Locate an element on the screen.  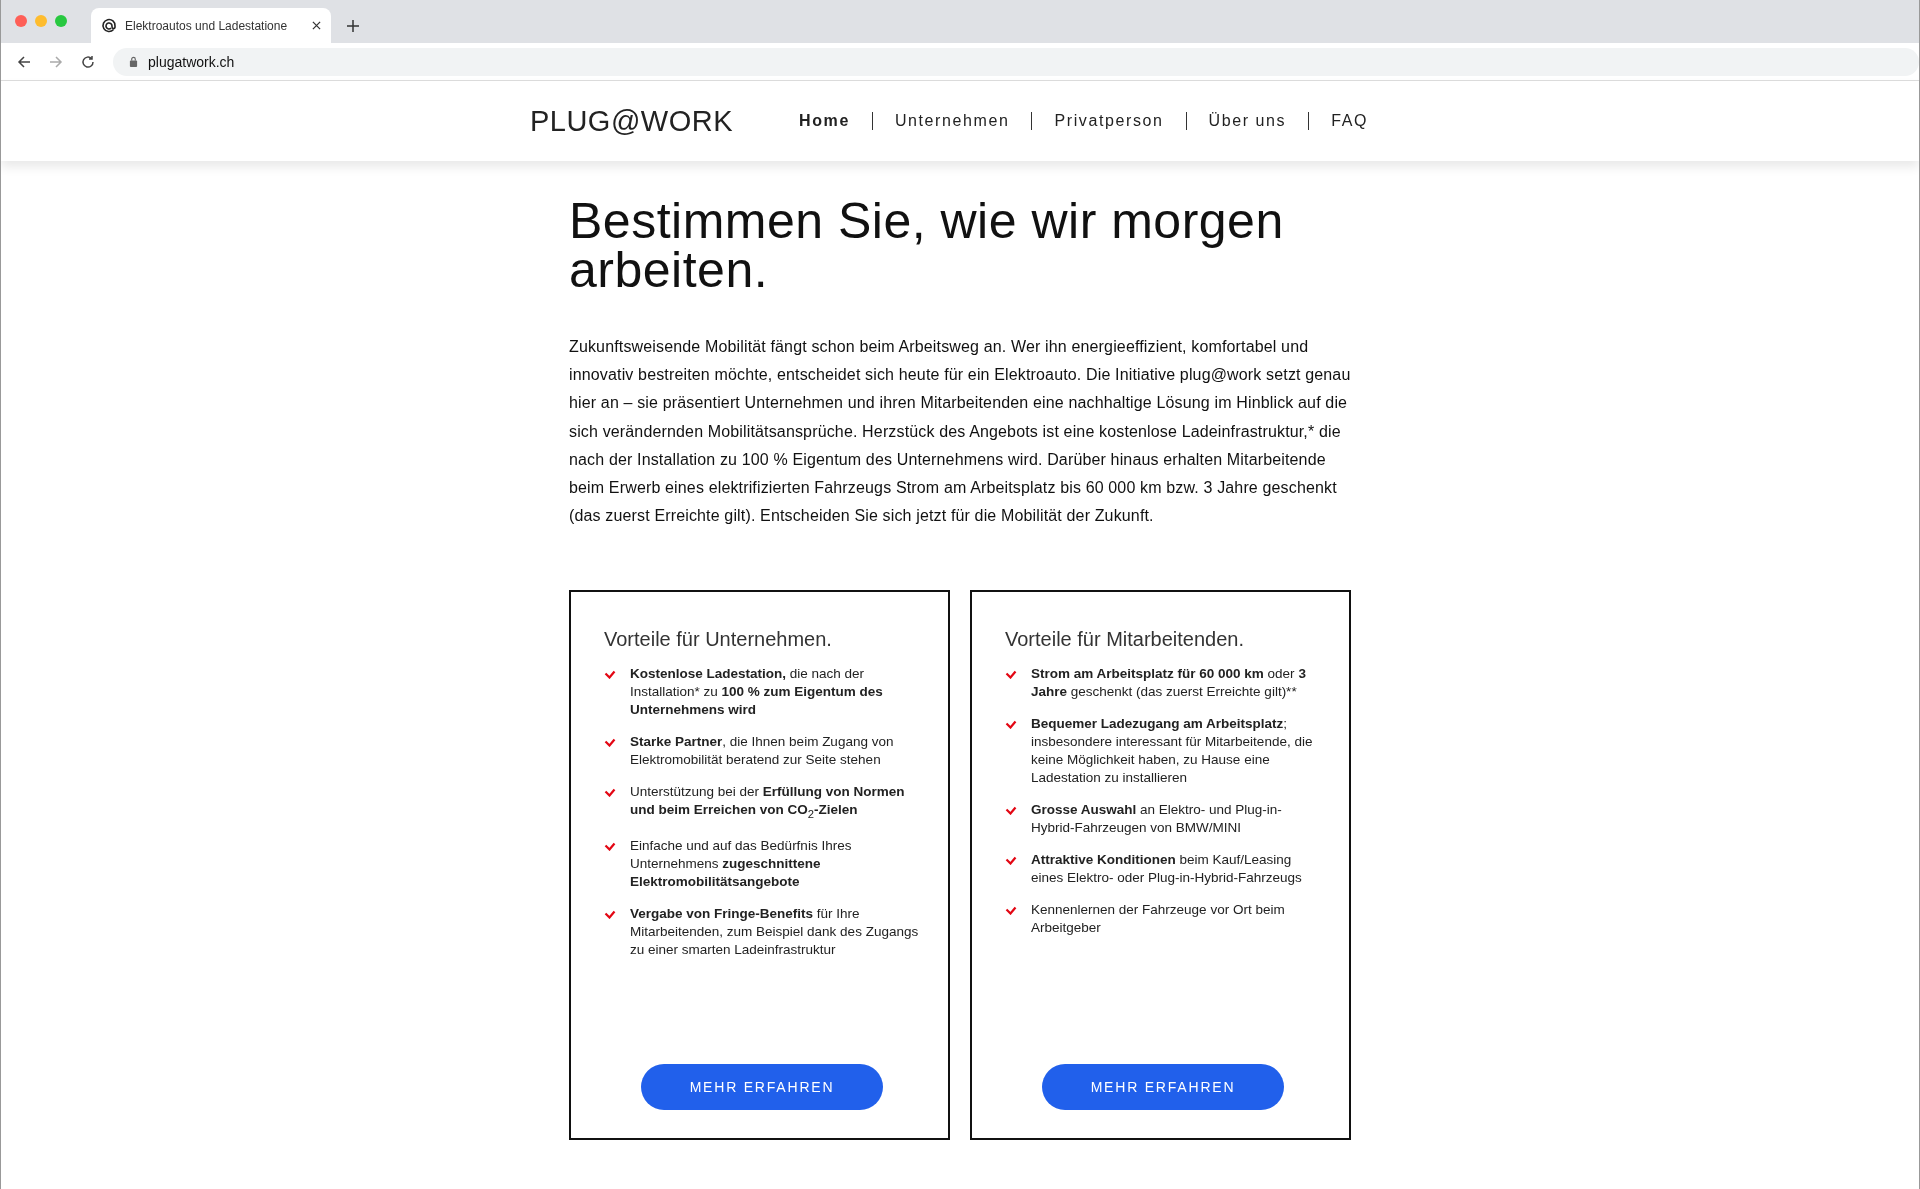
reload-icon is located at coordinates (88, 61).